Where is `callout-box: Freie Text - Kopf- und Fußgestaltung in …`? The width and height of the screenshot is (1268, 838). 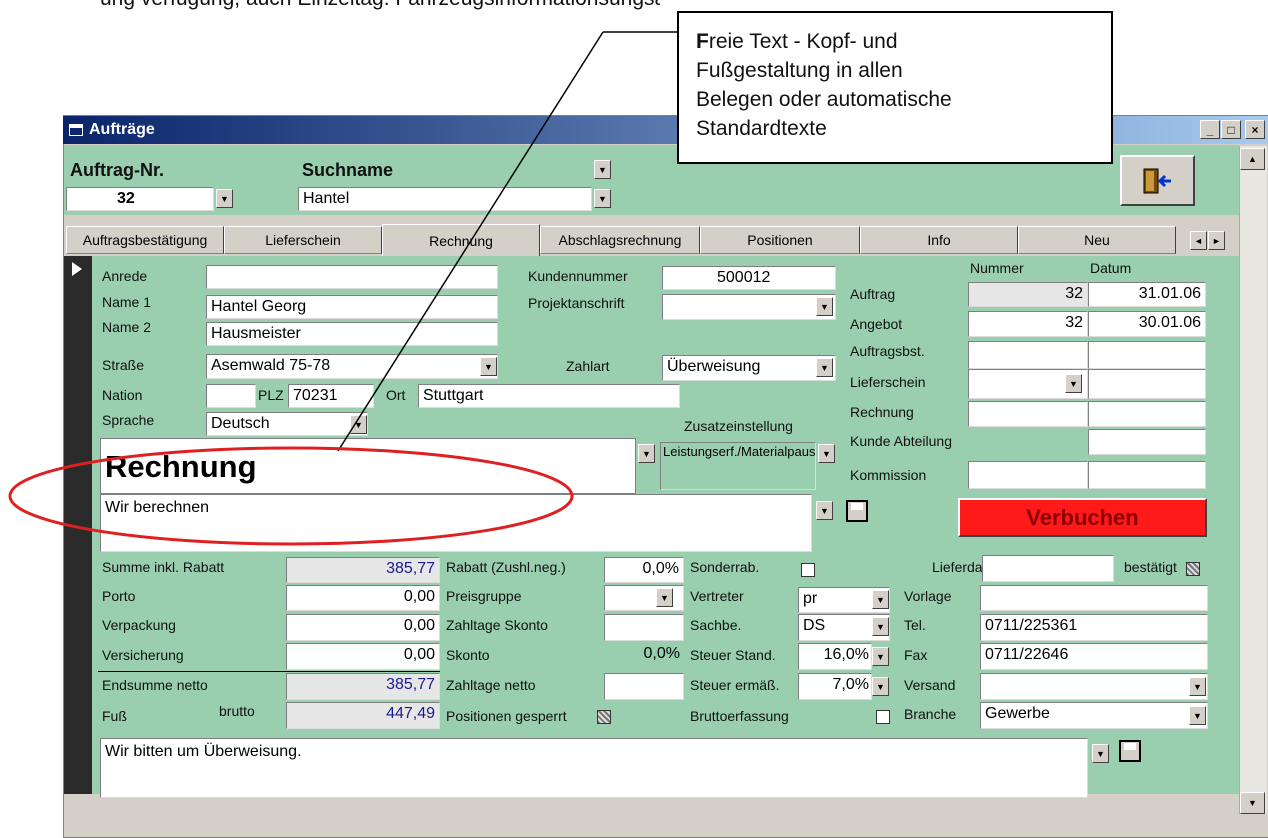
callout-box: Freie Text - Kopf- und Fußgestaltung in … is located at coordinates (895, 87).